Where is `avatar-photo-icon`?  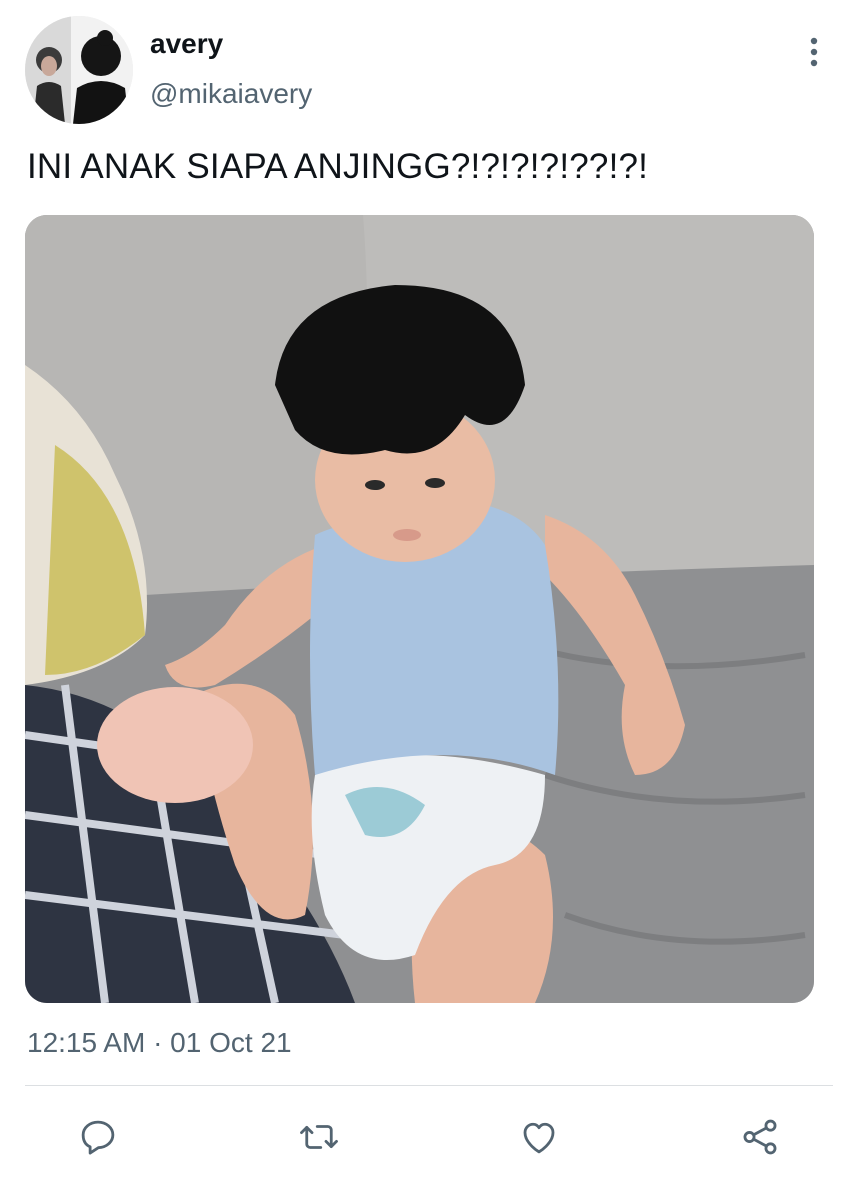 avatar-photo-icon is located at coordinates (79, 70).